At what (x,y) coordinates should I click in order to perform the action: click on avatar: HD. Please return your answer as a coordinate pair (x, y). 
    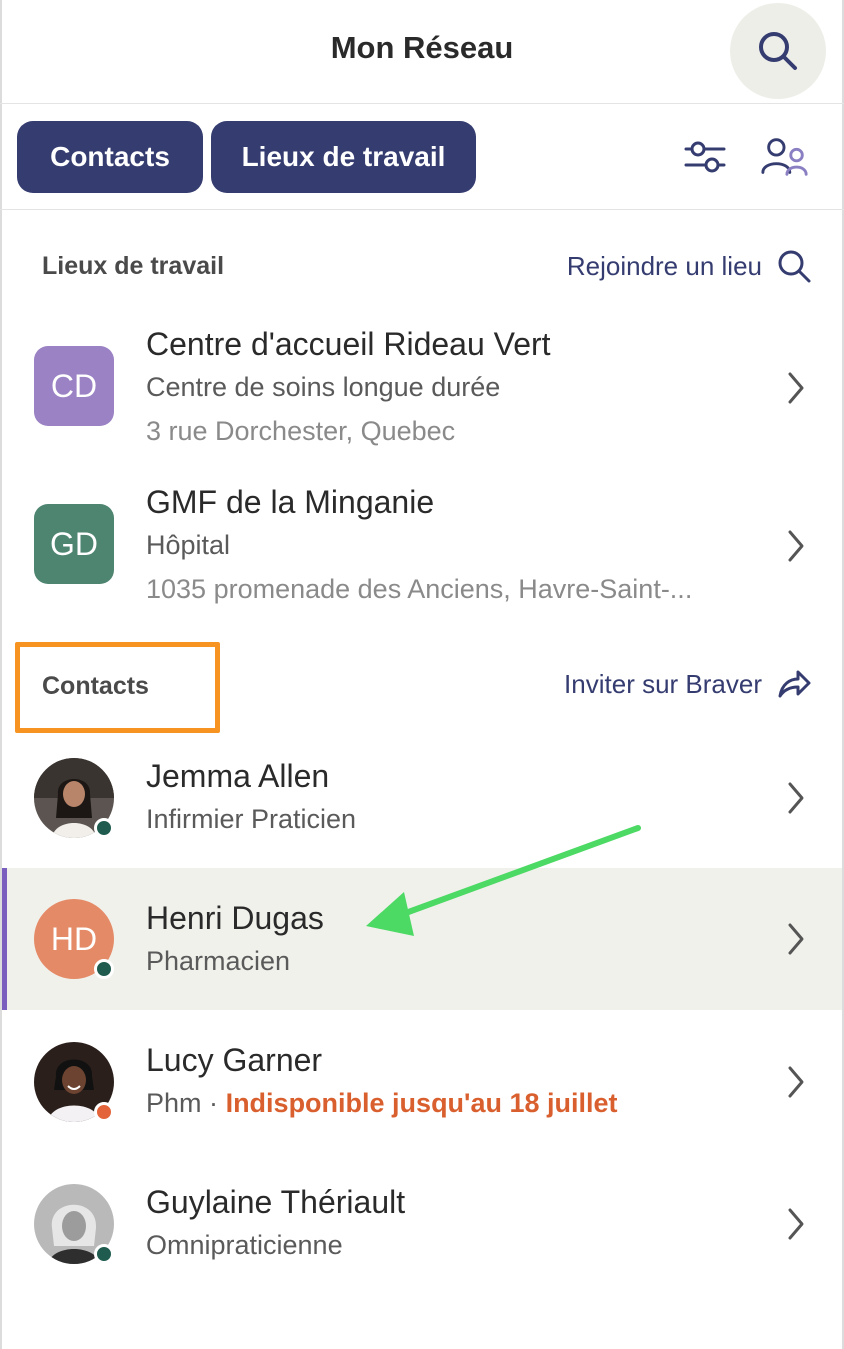
    Looking at the image, I should click on (74, 939).